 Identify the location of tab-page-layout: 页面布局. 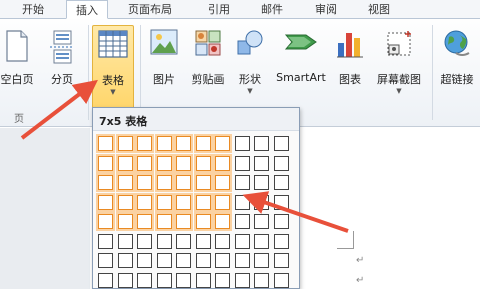
(150, 9).